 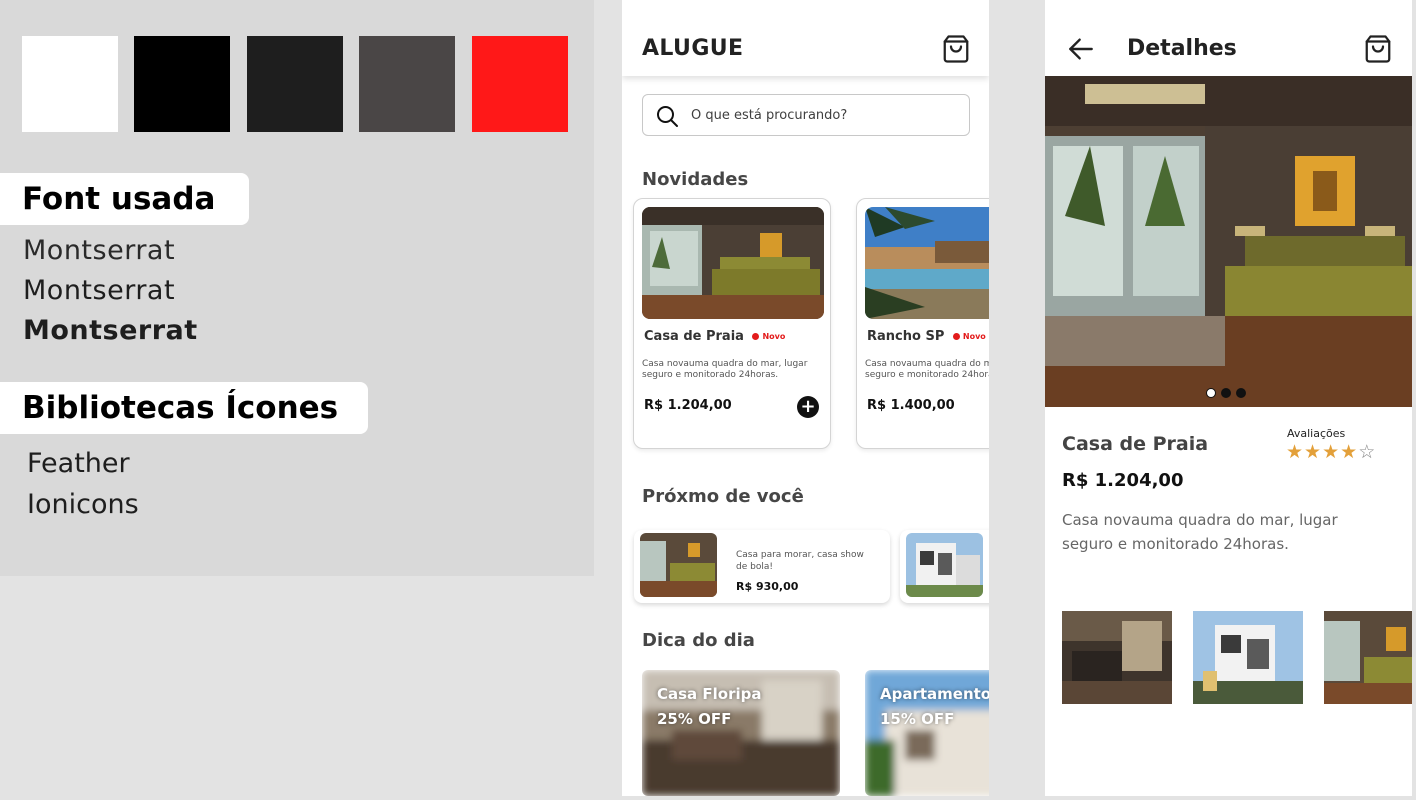 What do you see at coordinates (295, 84) in the screenshot?
I see `color-swatch-dark-gray` at bounding box center [295, 84].